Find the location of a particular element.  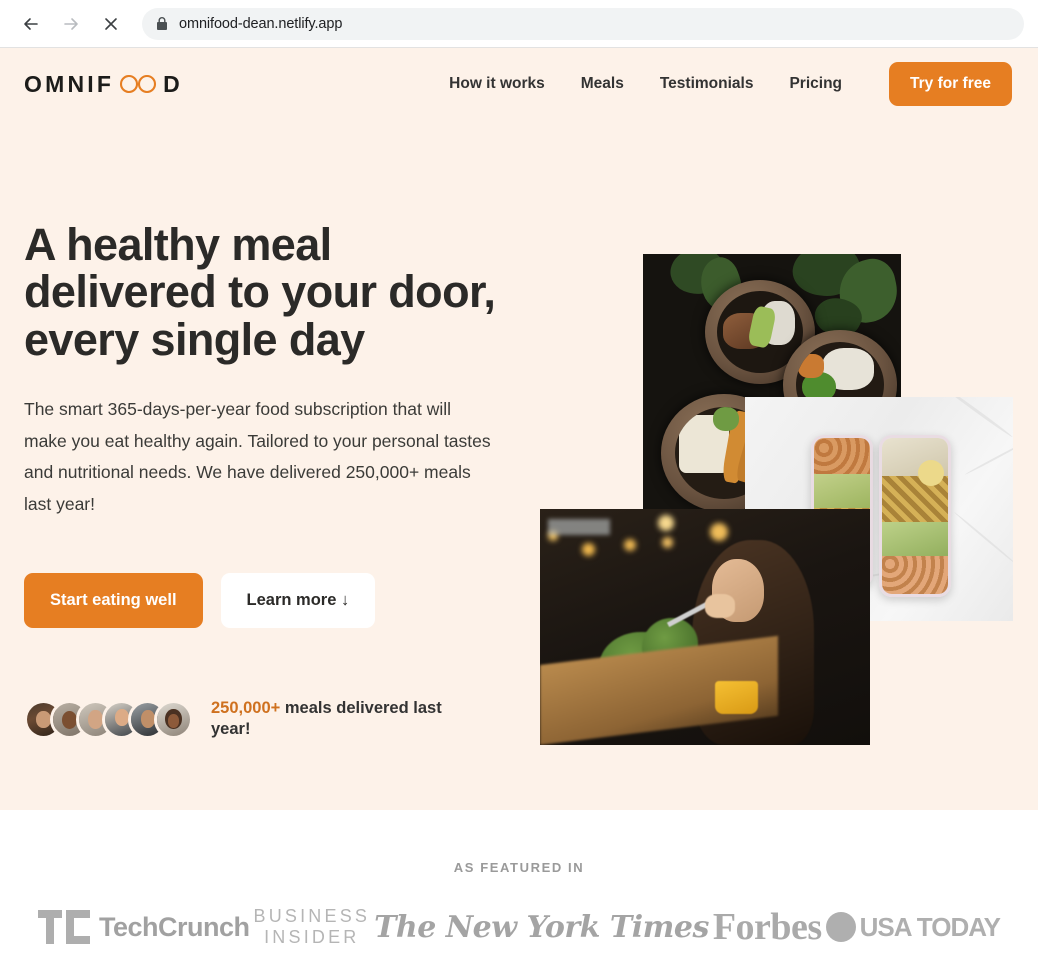

lock-icon is located at coordinates (162, 23).